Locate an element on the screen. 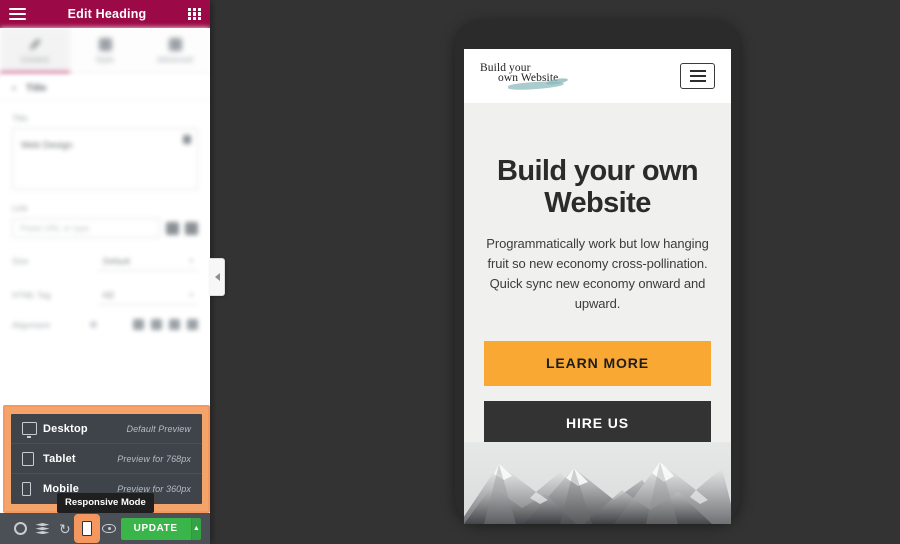  history-button: ↻ is located at coordinates (65, 528).